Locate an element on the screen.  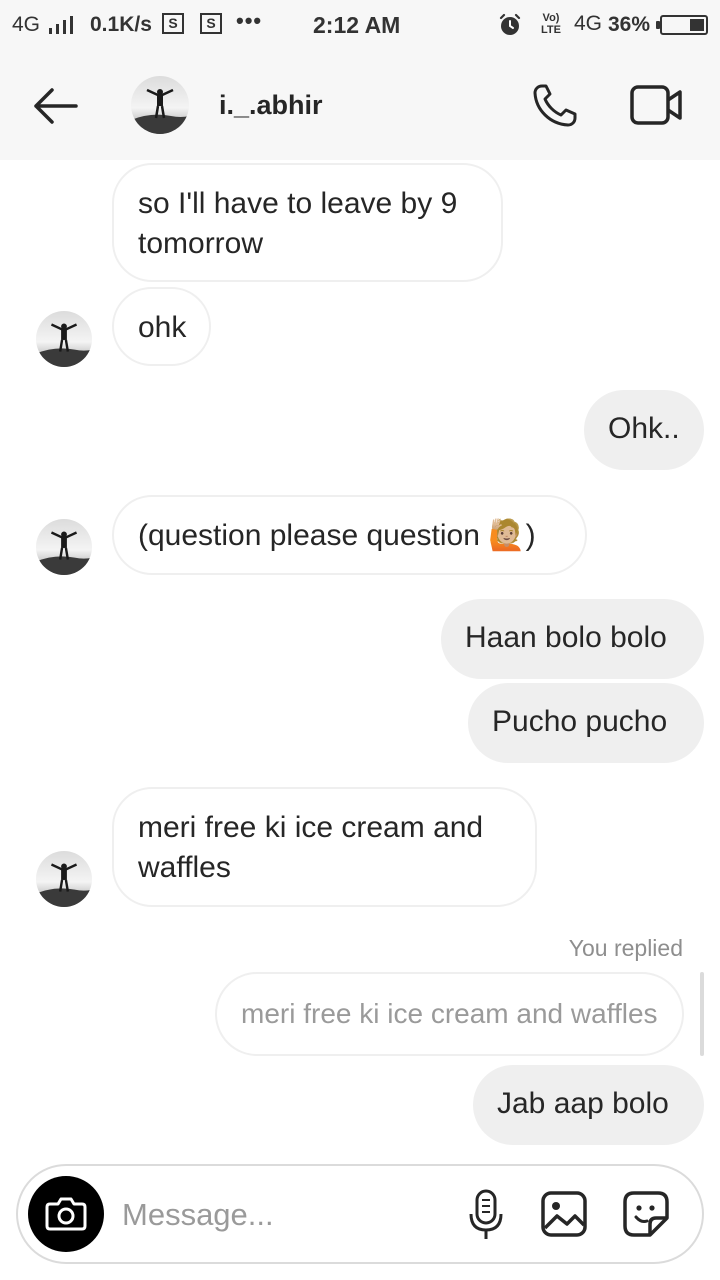
message-bubble-outgoing: Ohk.. is located at coordinates (644, 430).